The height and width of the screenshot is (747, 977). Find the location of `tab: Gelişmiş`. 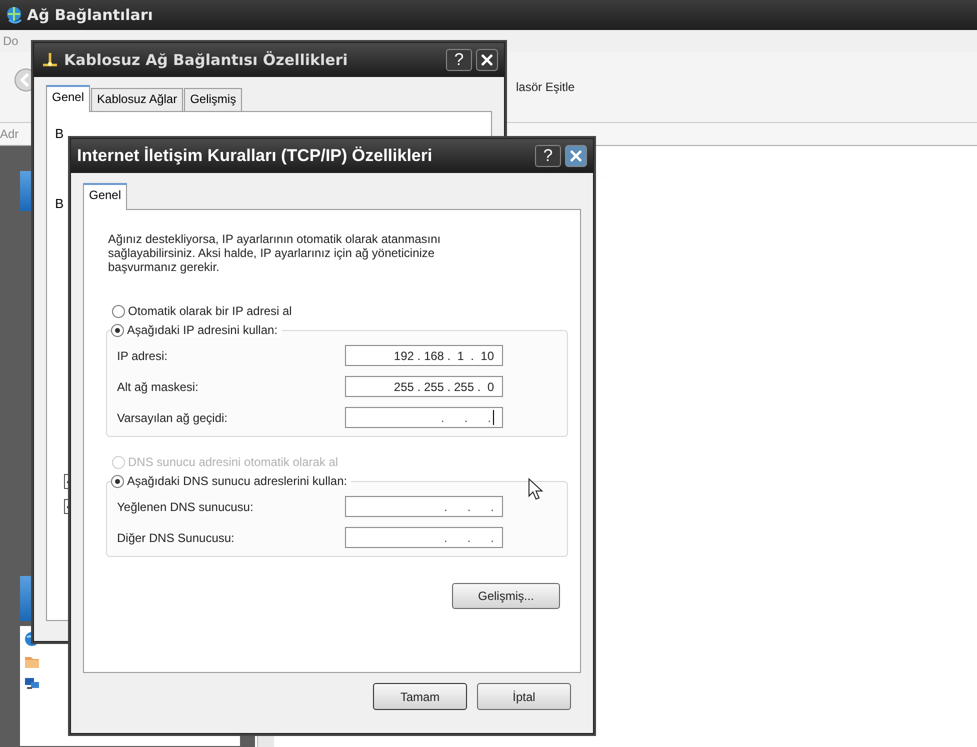

tab: Gelişmiş is located at coordinates (213, 99).